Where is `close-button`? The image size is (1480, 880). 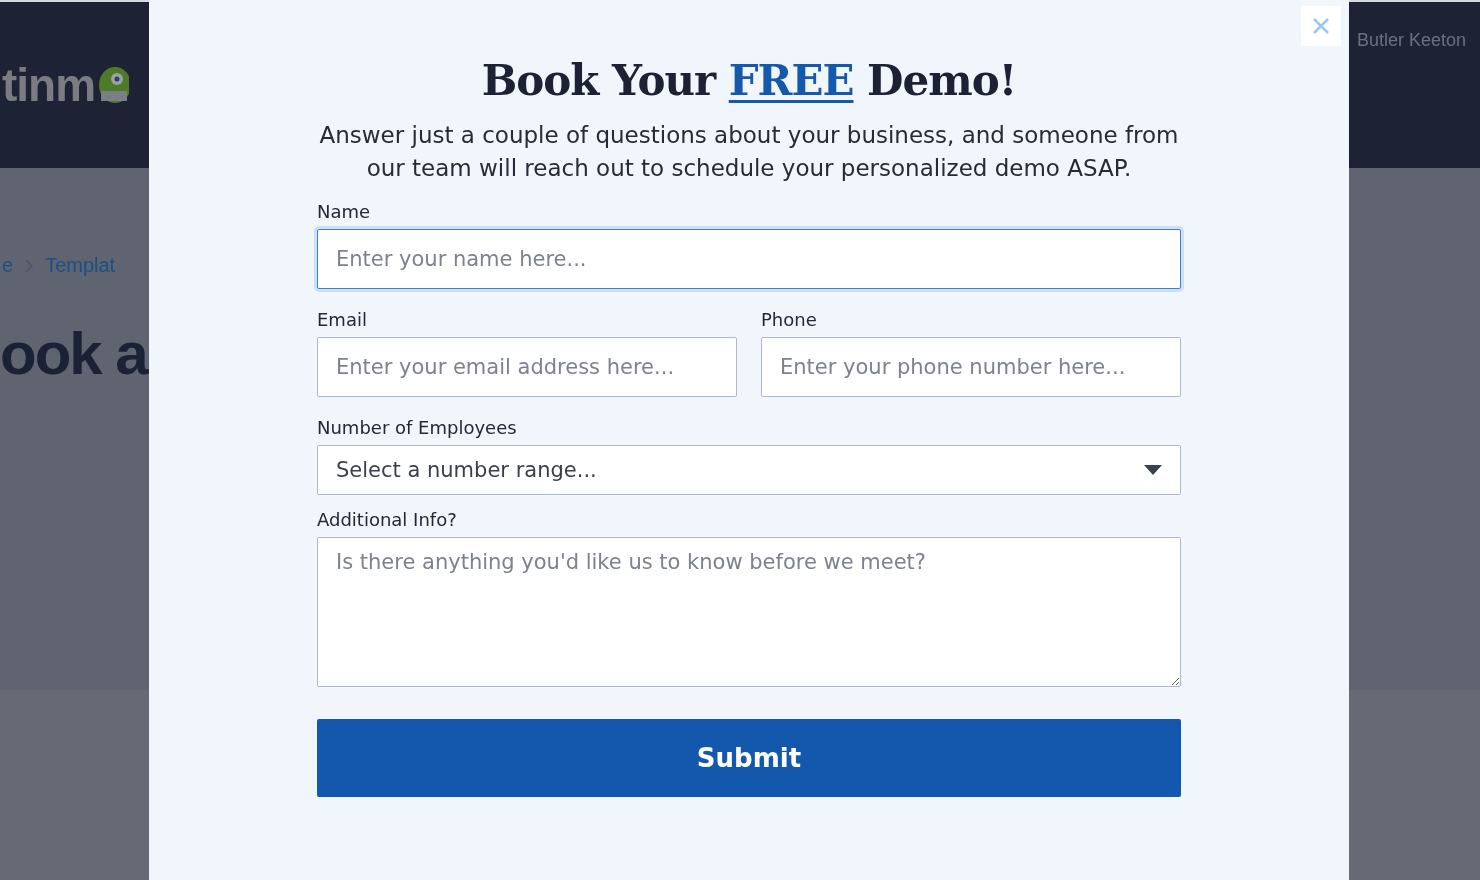 close-button is located at coordinates (1321, 26).